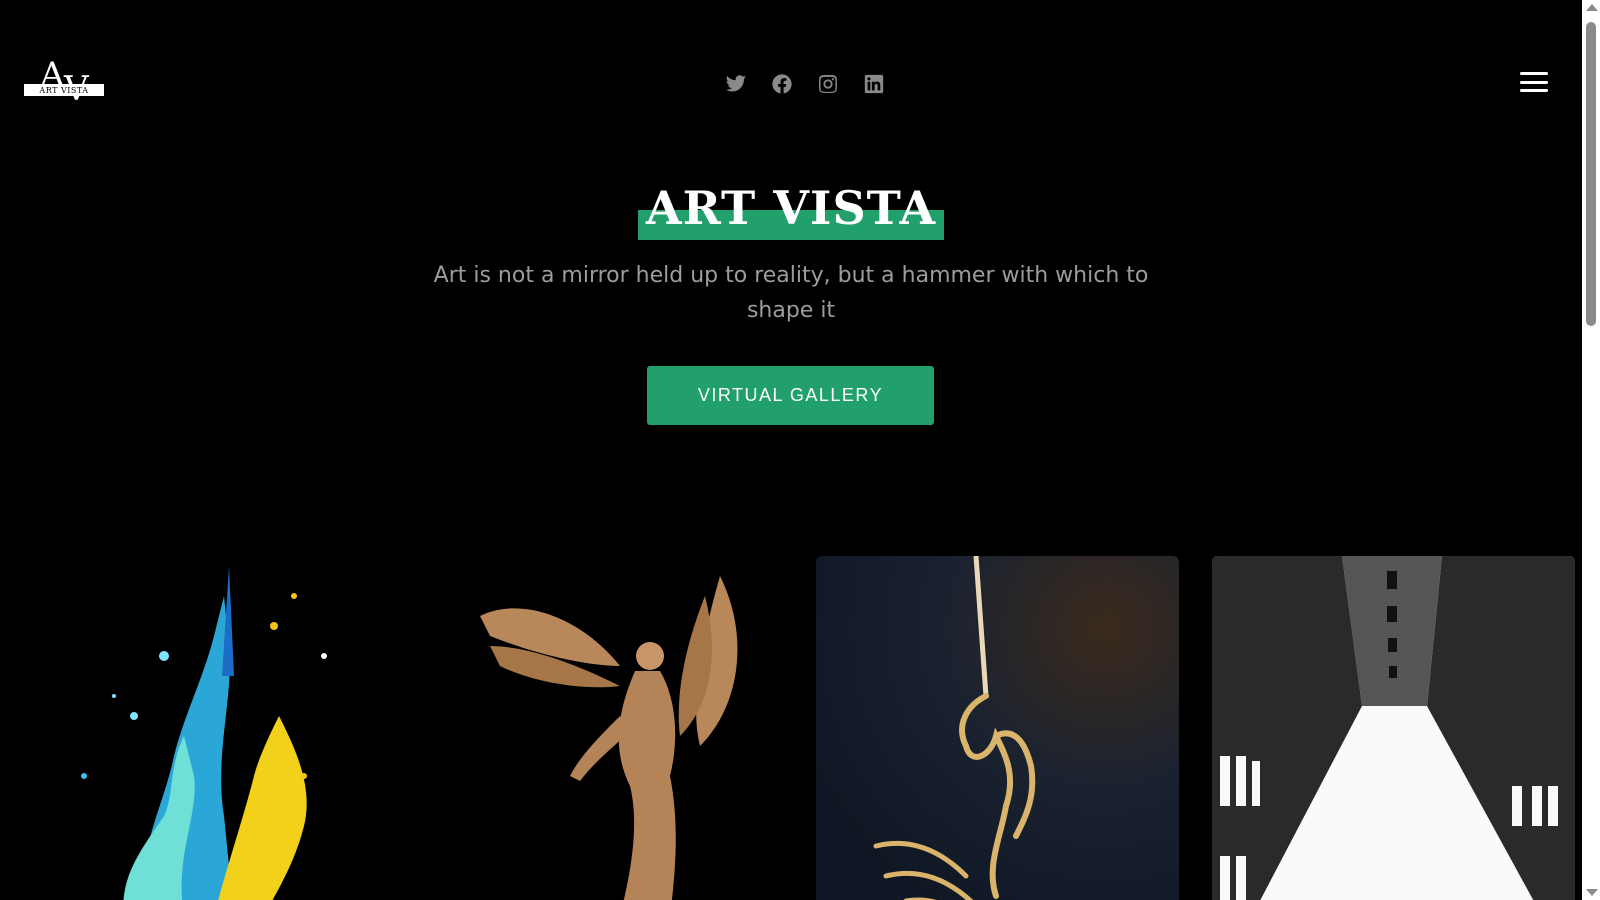  Describe the element at coordinates (63, 90) in the screenshot. I see `svg-text: ART VISTA` at that location.